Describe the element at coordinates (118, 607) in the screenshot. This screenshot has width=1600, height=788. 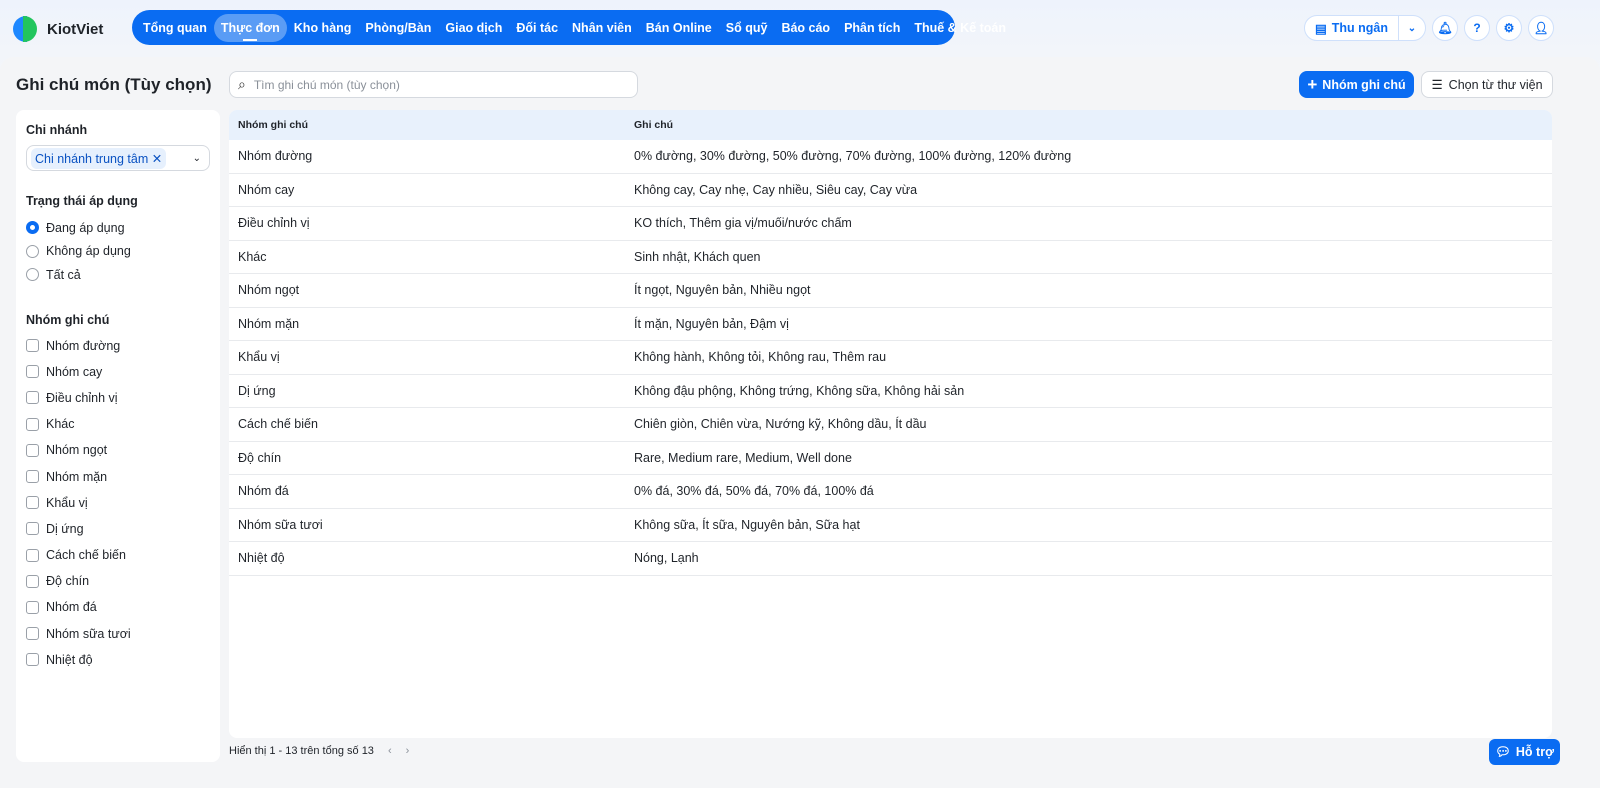
I see `group-filter-item: Nhóm đá` at that location.